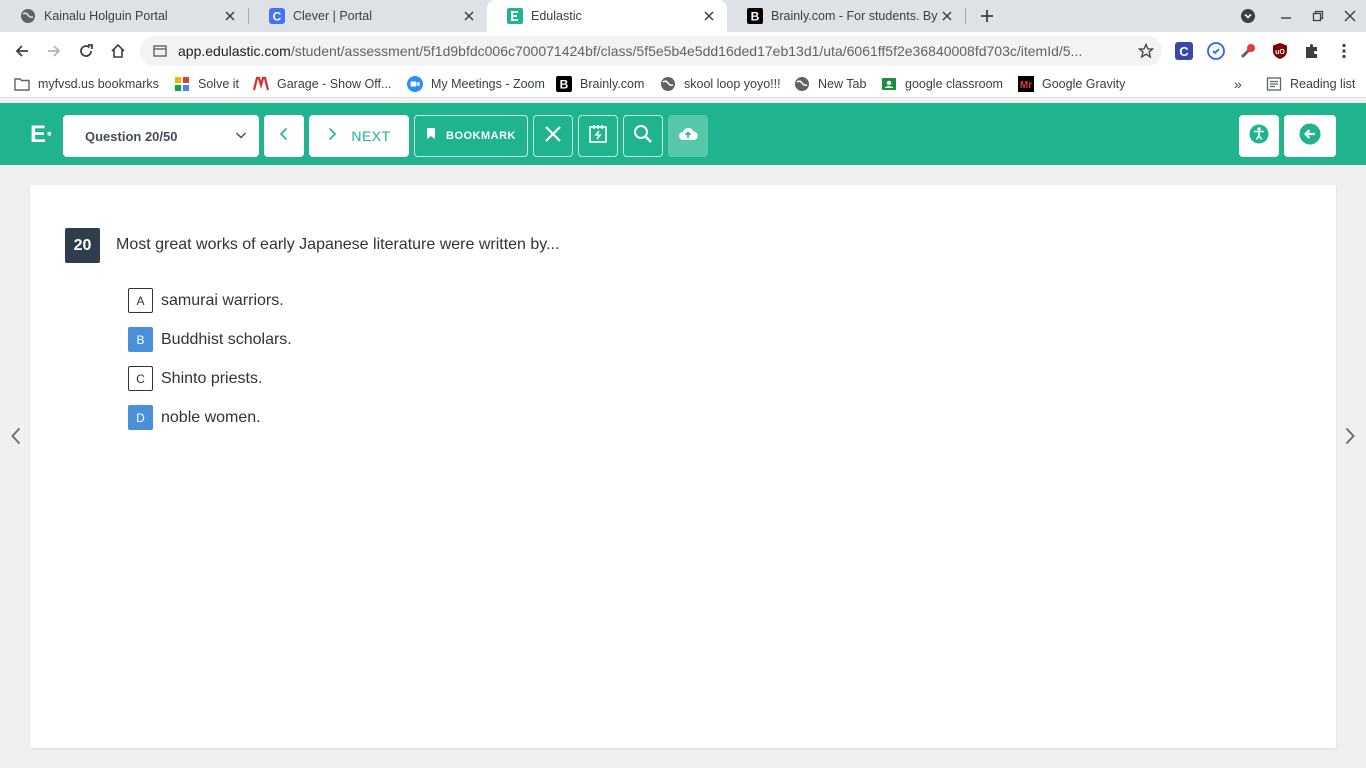  I want to click on bookmark-button: BOOKMARK, so click(471, 136).